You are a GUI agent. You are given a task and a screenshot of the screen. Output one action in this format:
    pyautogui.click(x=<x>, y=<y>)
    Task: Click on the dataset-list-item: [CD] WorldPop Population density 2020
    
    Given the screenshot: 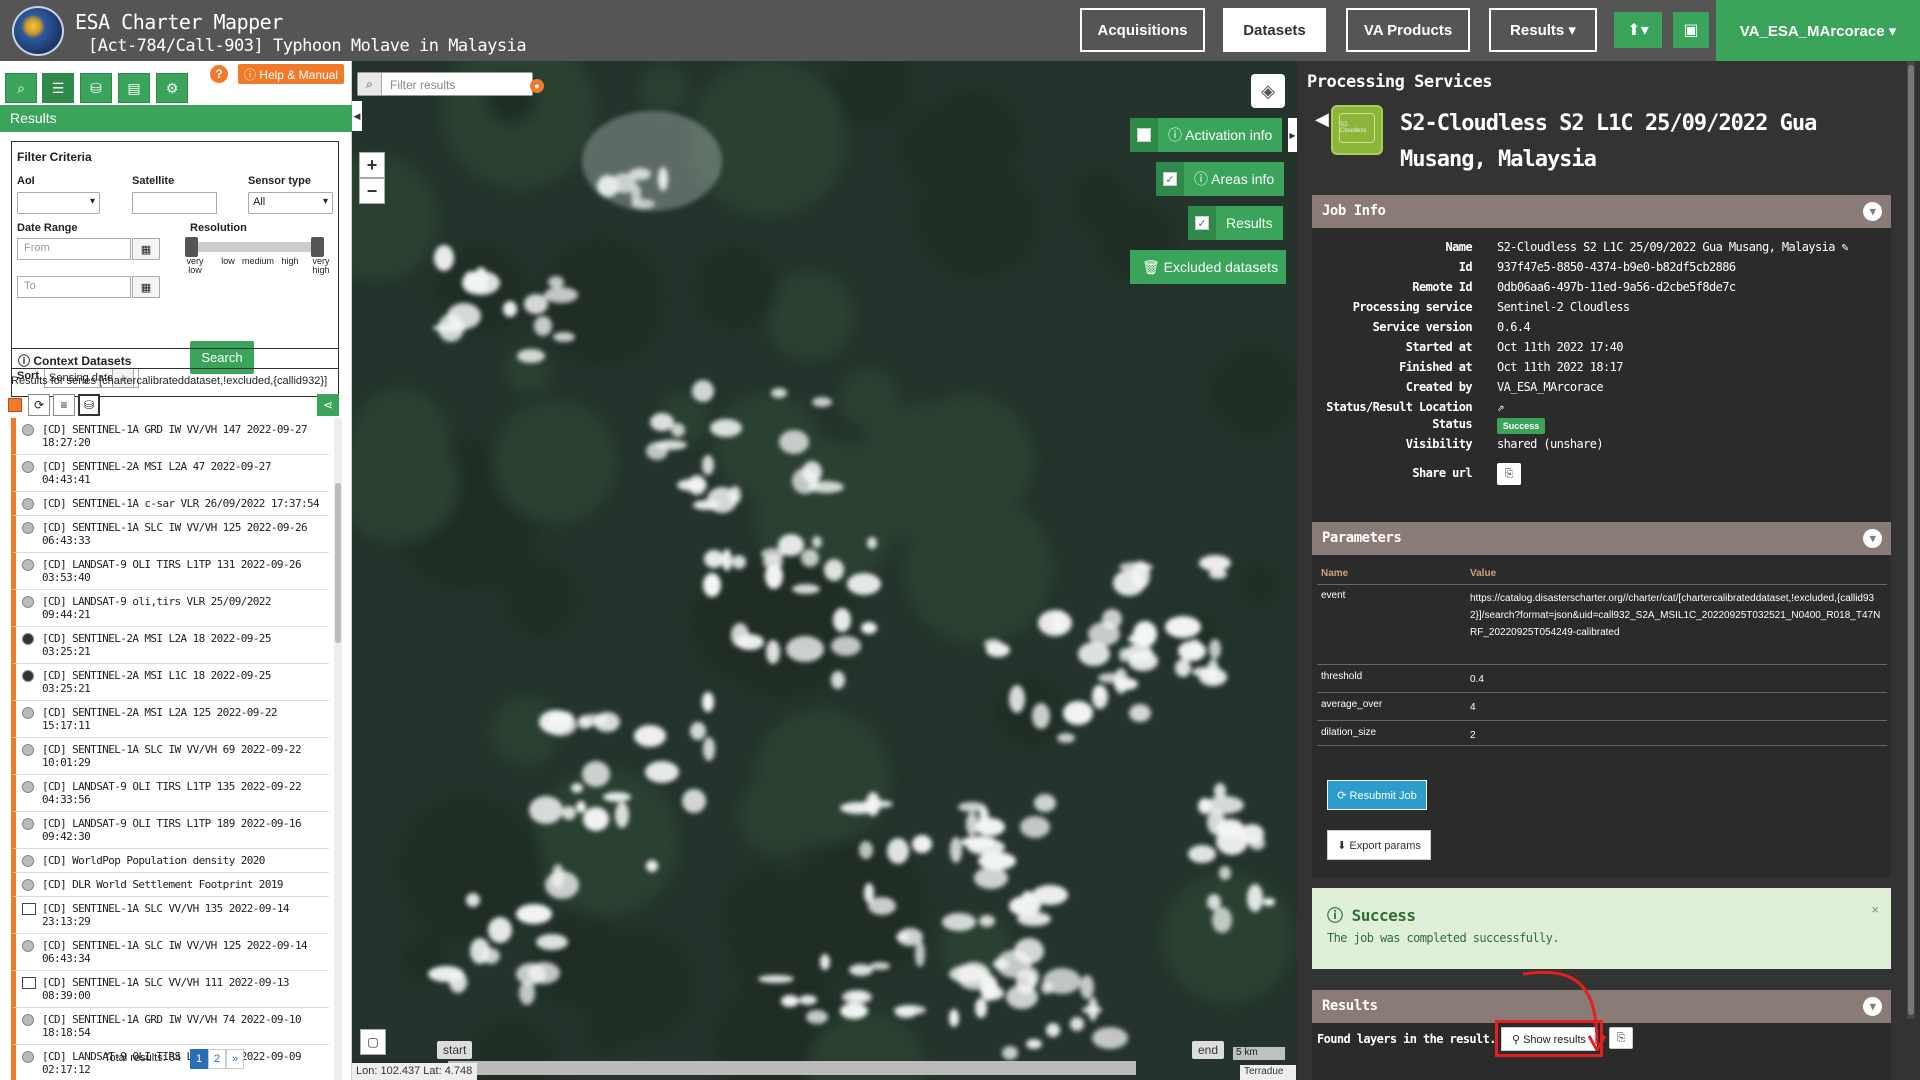 What is the action you would take?
    pyautogui.click(x=170, y=861)
    